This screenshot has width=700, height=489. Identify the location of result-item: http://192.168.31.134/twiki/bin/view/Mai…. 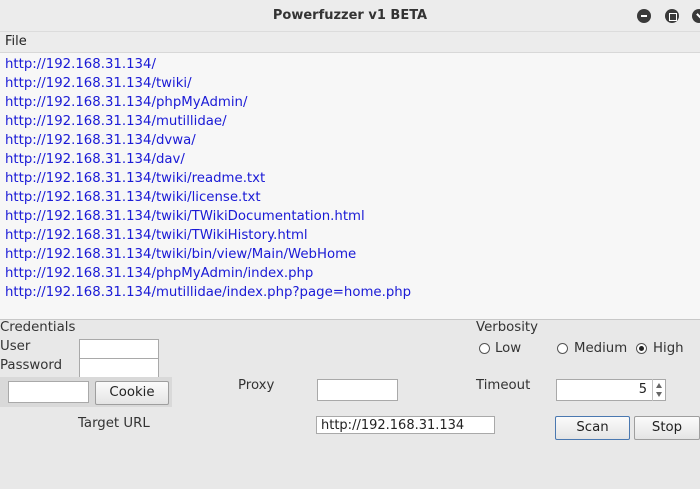
(180, 254).